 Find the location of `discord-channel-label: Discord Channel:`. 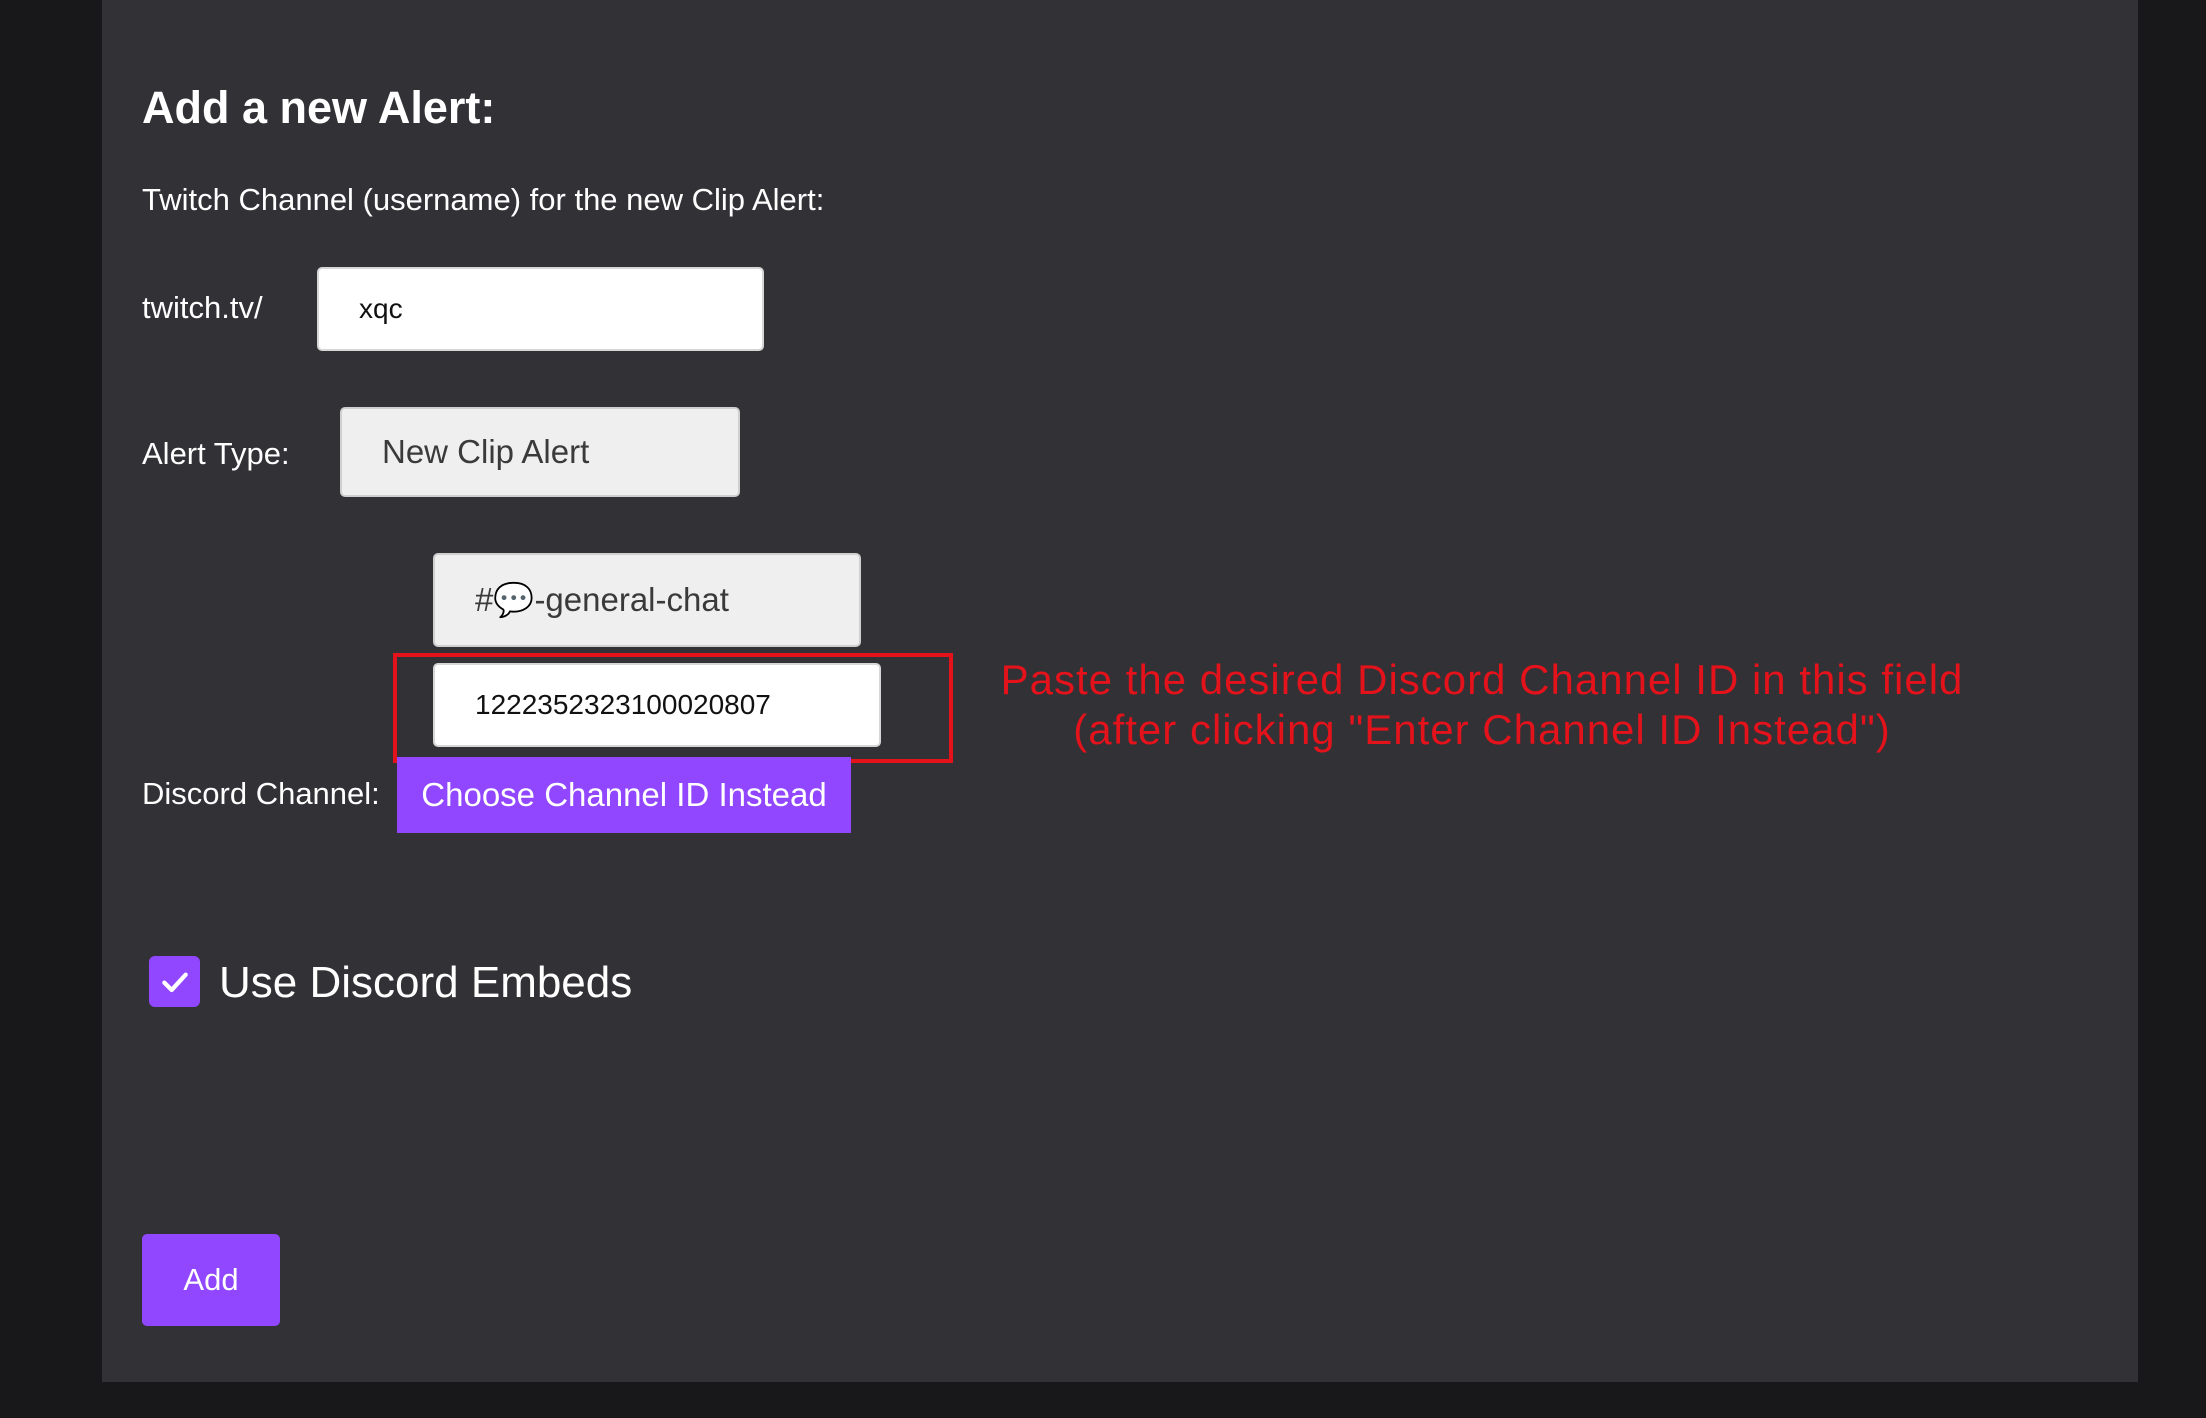

discord-channel-label: Discord Channel: is located at coordinates (261, 793).